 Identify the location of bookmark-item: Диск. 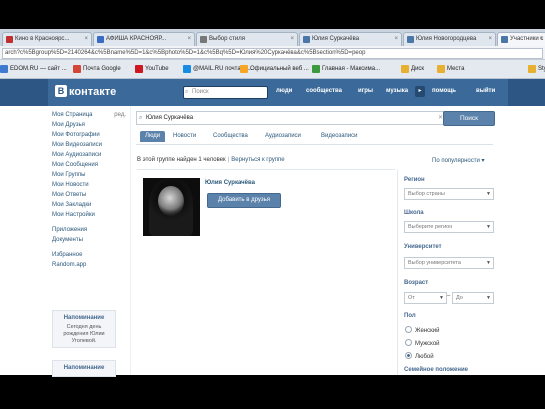
(412, 69).